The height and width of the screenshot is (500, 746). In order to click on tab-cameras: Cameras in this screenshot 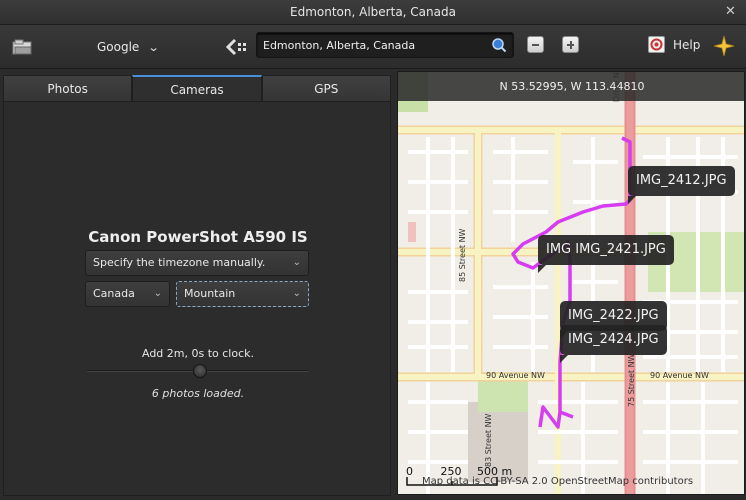, I will do `click(197, 88)`.